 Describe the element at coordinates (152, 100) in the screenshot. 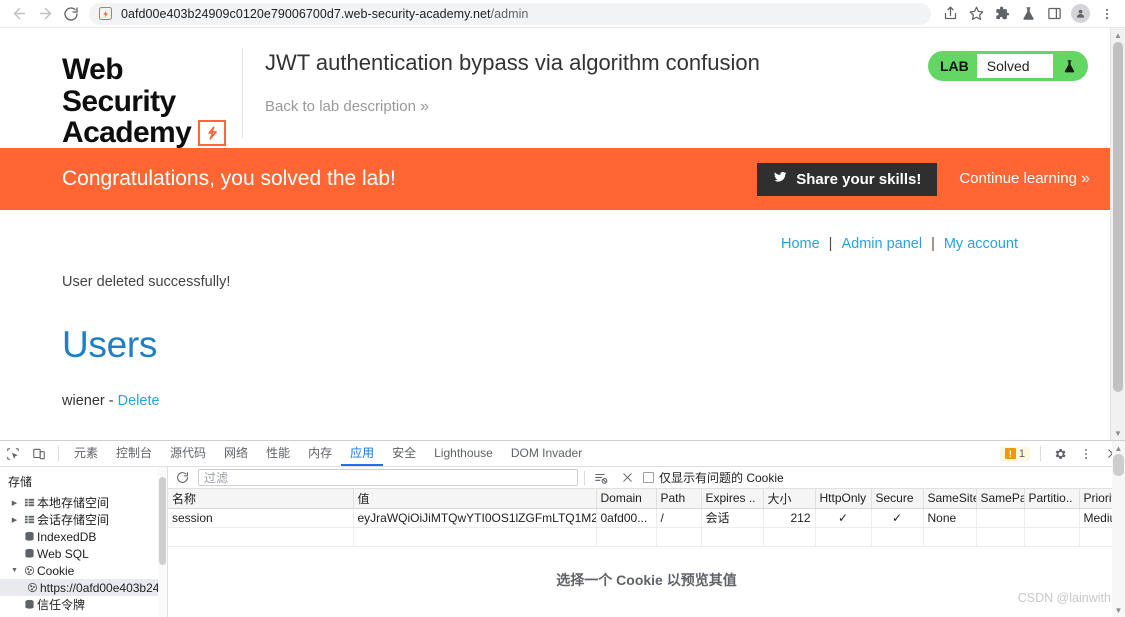

I see `academy-logo: Web Security Academy` at that location.